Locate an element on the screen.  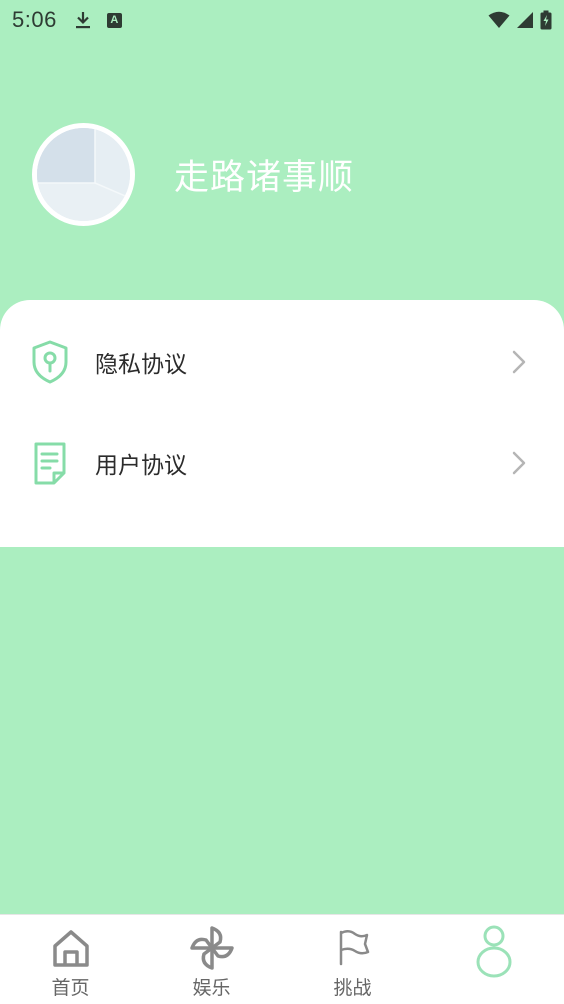
status-time: 5:06 is located at coordinates (34, 19).